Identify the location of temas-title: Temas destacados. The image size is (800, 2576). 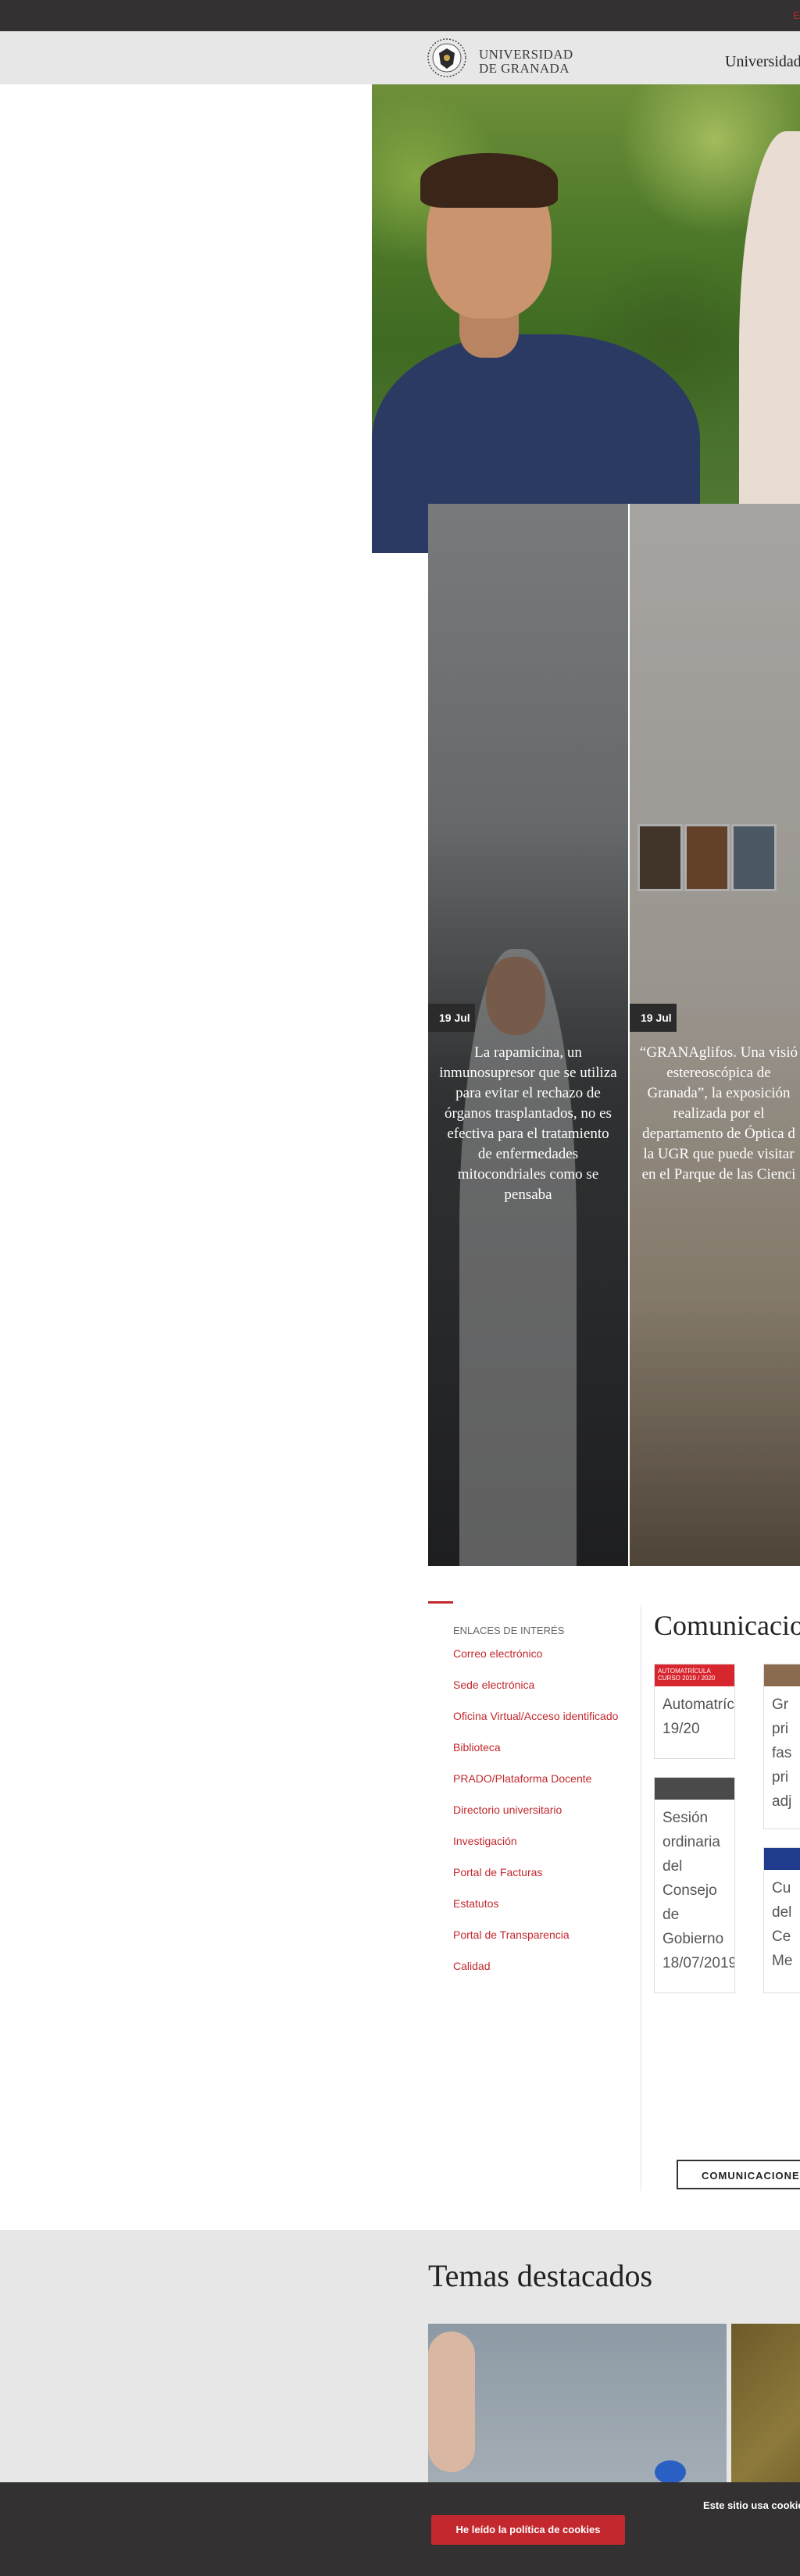
(540, 2275).